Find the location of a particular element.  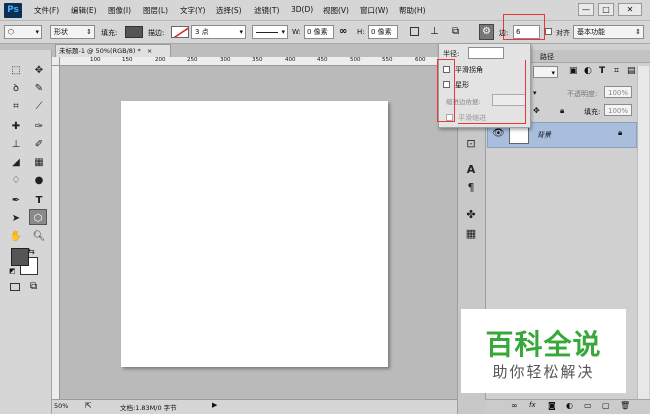

menu-view: 视图(V) is located at coordinates (336, 10).